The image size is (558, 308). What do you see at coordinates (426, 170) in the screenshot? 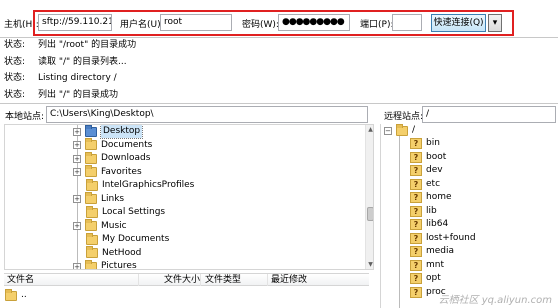
I see `tree-item-dev: ? dev` at bounding box center [426, 170].